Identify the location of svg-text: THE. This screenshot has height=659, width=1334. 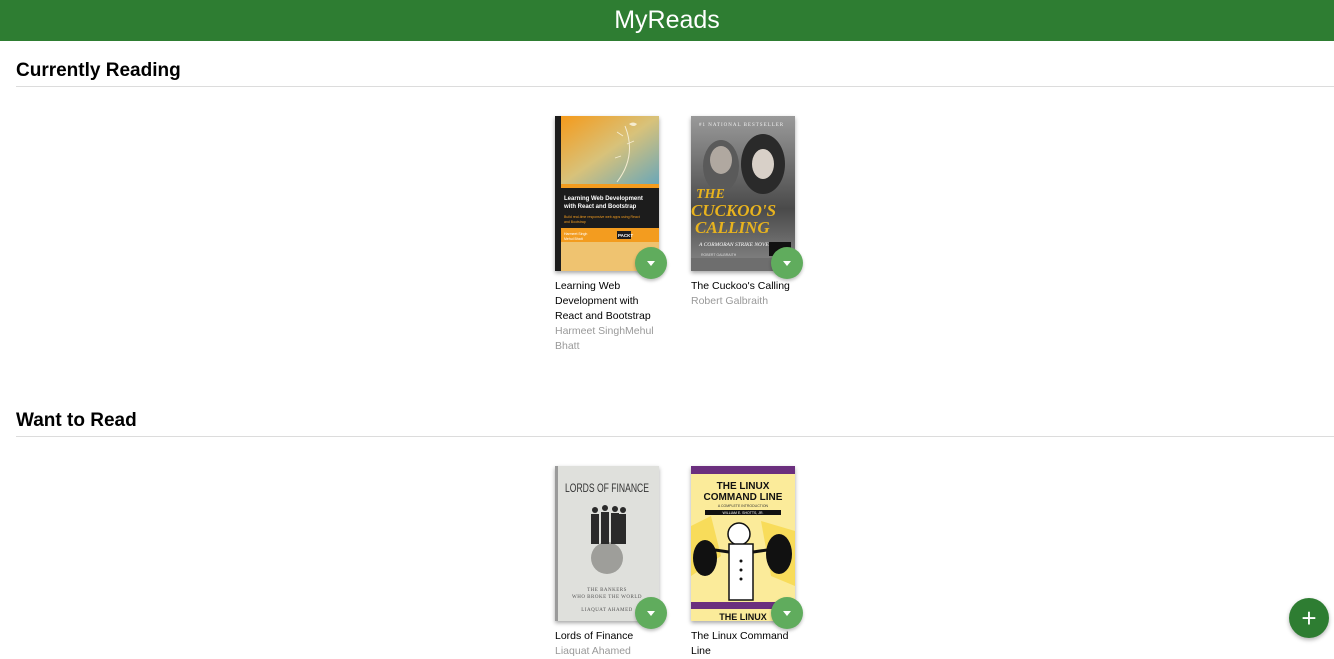
(710, 194).